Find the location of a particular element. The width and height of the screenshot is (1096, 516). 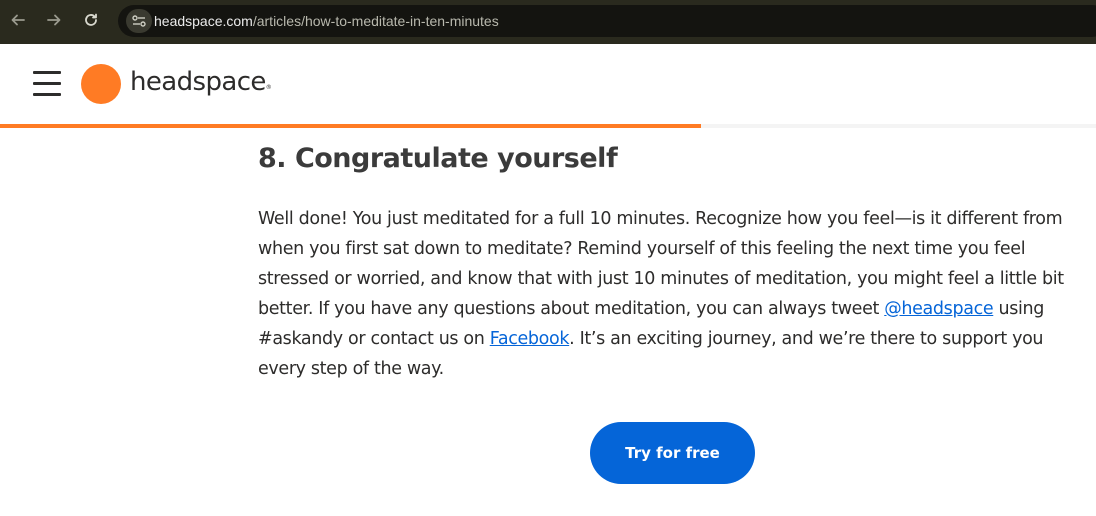

try-for-free-button: Try for free is located at coordinates (672, 453).